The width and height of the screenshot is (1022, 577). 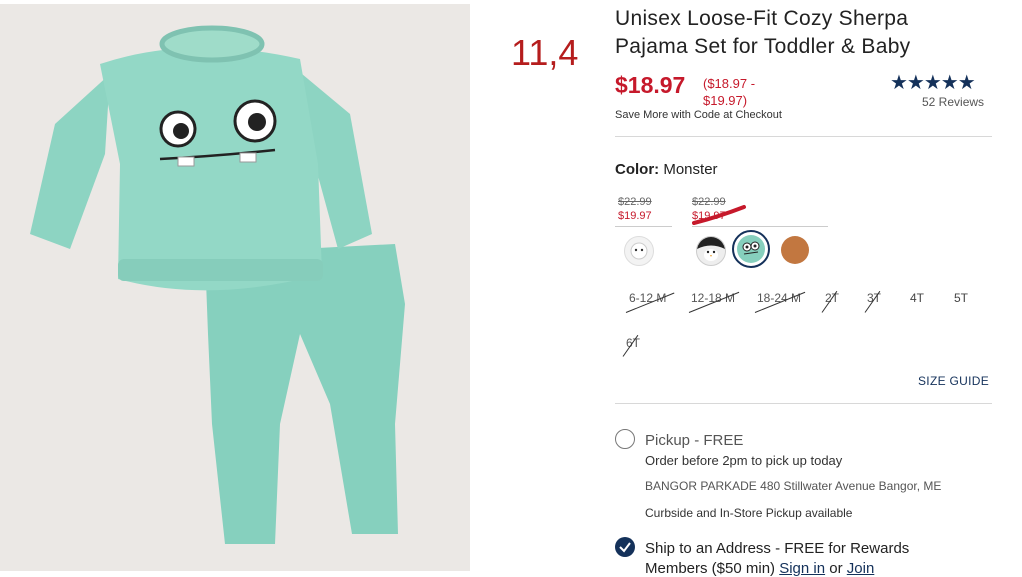 What do you see at coordinates (961, 298) in the screenshot?
I see `size-option: 5T` at bounding box center [961, 298].